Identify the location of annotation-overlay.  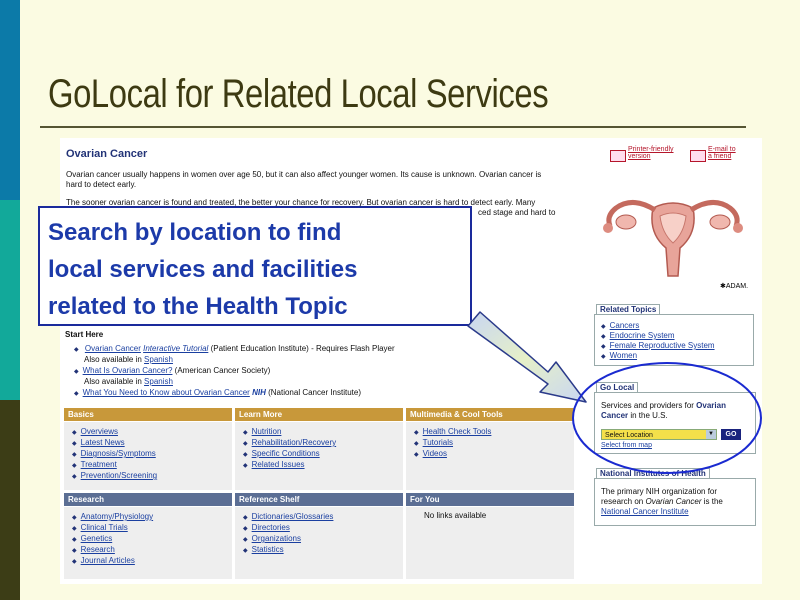
(614, 392).